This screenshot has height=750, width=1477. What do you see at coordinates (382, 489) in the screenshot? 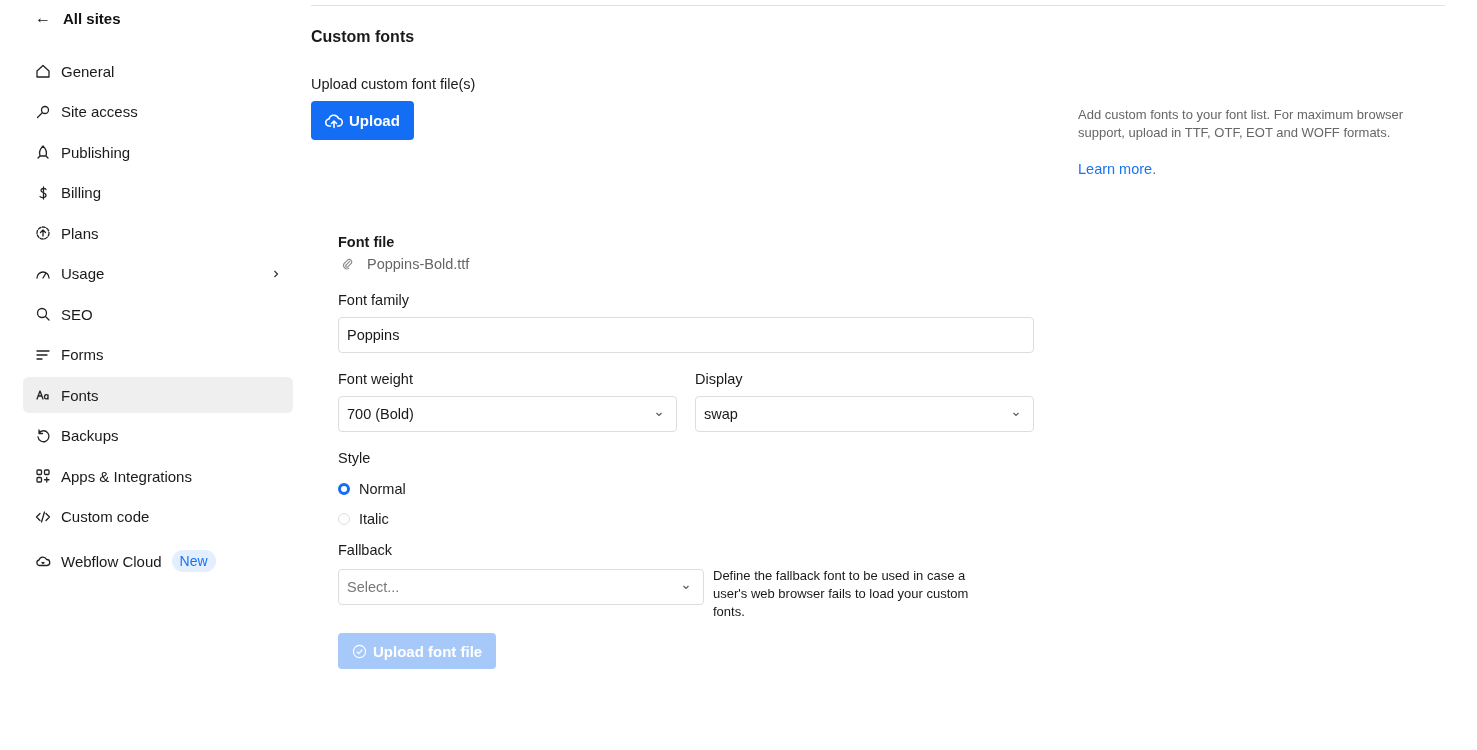
I see `radio-label: Normal` at bounding box center [382, 489].